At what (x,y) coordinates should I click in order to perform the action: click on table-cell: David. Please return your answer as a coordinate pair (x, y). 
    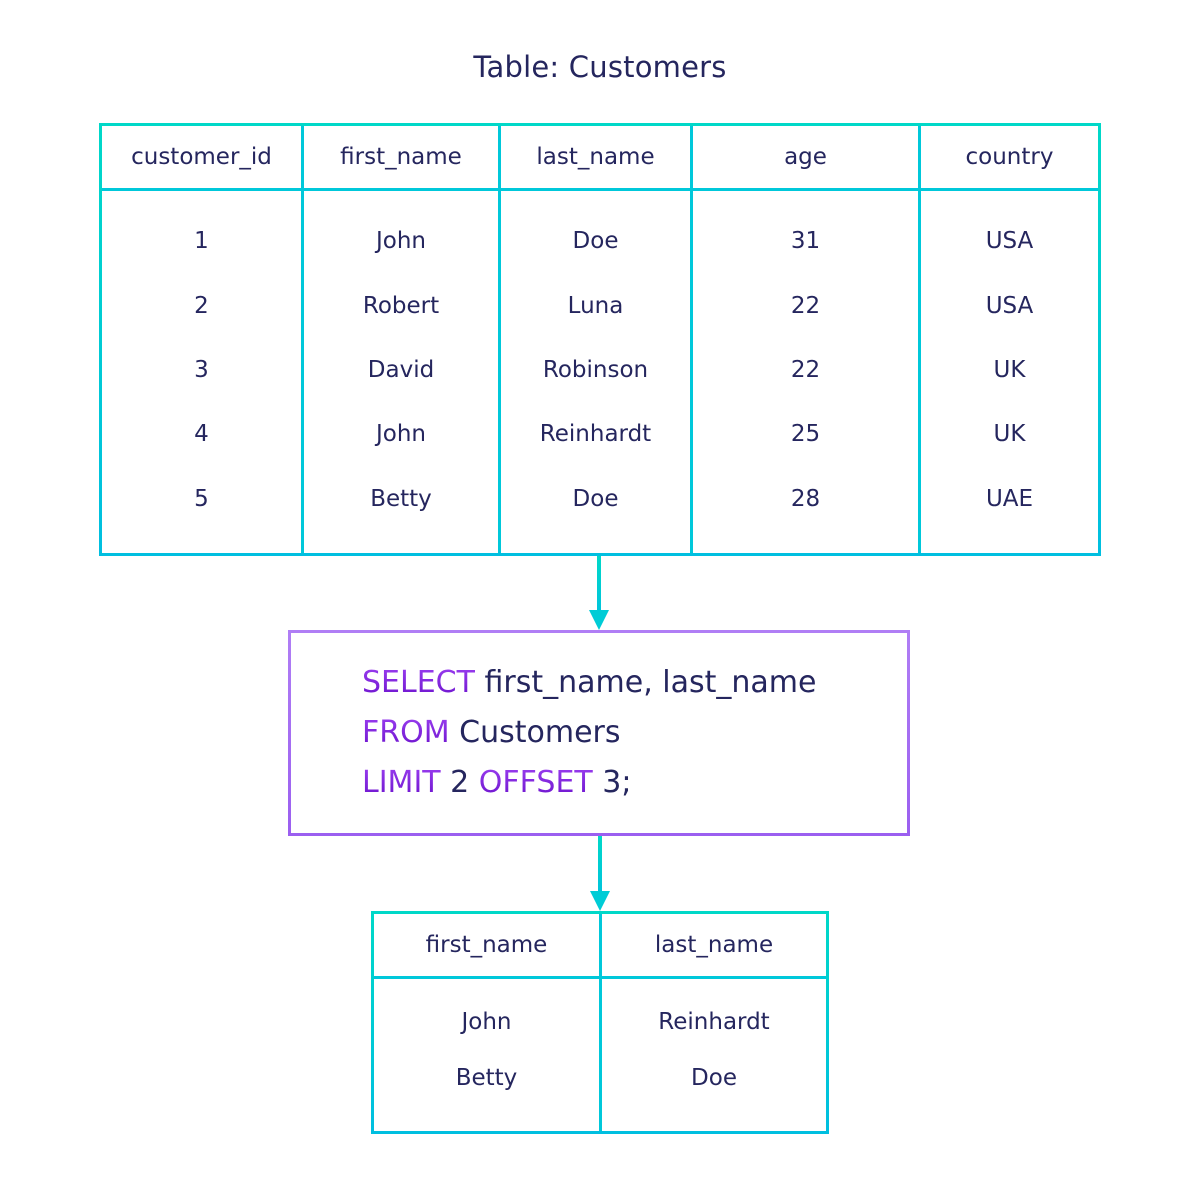
    Looking at the image, I should click on (401, 369).